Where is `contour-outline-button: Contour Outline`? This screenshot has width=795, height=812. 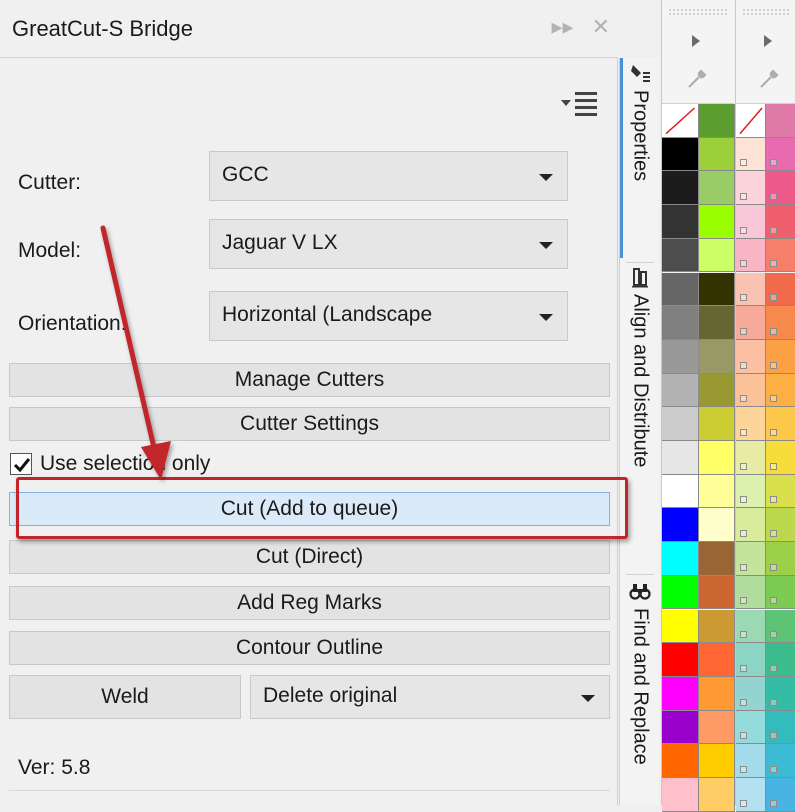 contour-outline-button: Contour Outline is located at coordinates (309, 648).